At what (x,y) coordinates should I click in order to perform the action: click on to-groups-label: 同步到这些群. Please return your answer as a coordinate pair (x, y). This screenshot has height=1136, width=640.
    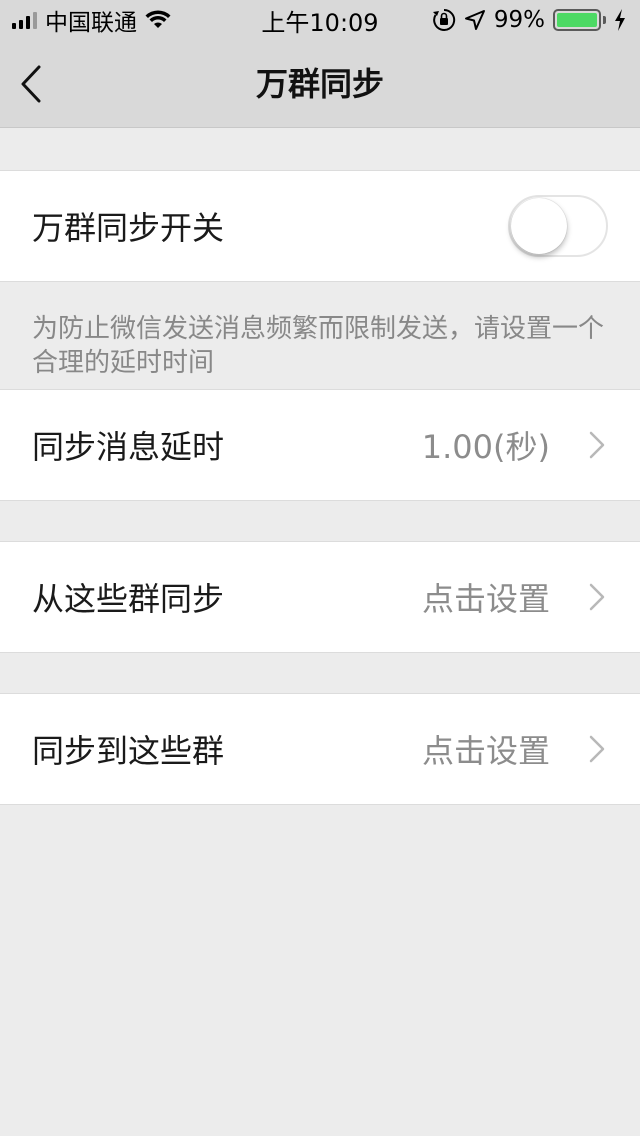
    Looking at the image, I should click on (128, 751).